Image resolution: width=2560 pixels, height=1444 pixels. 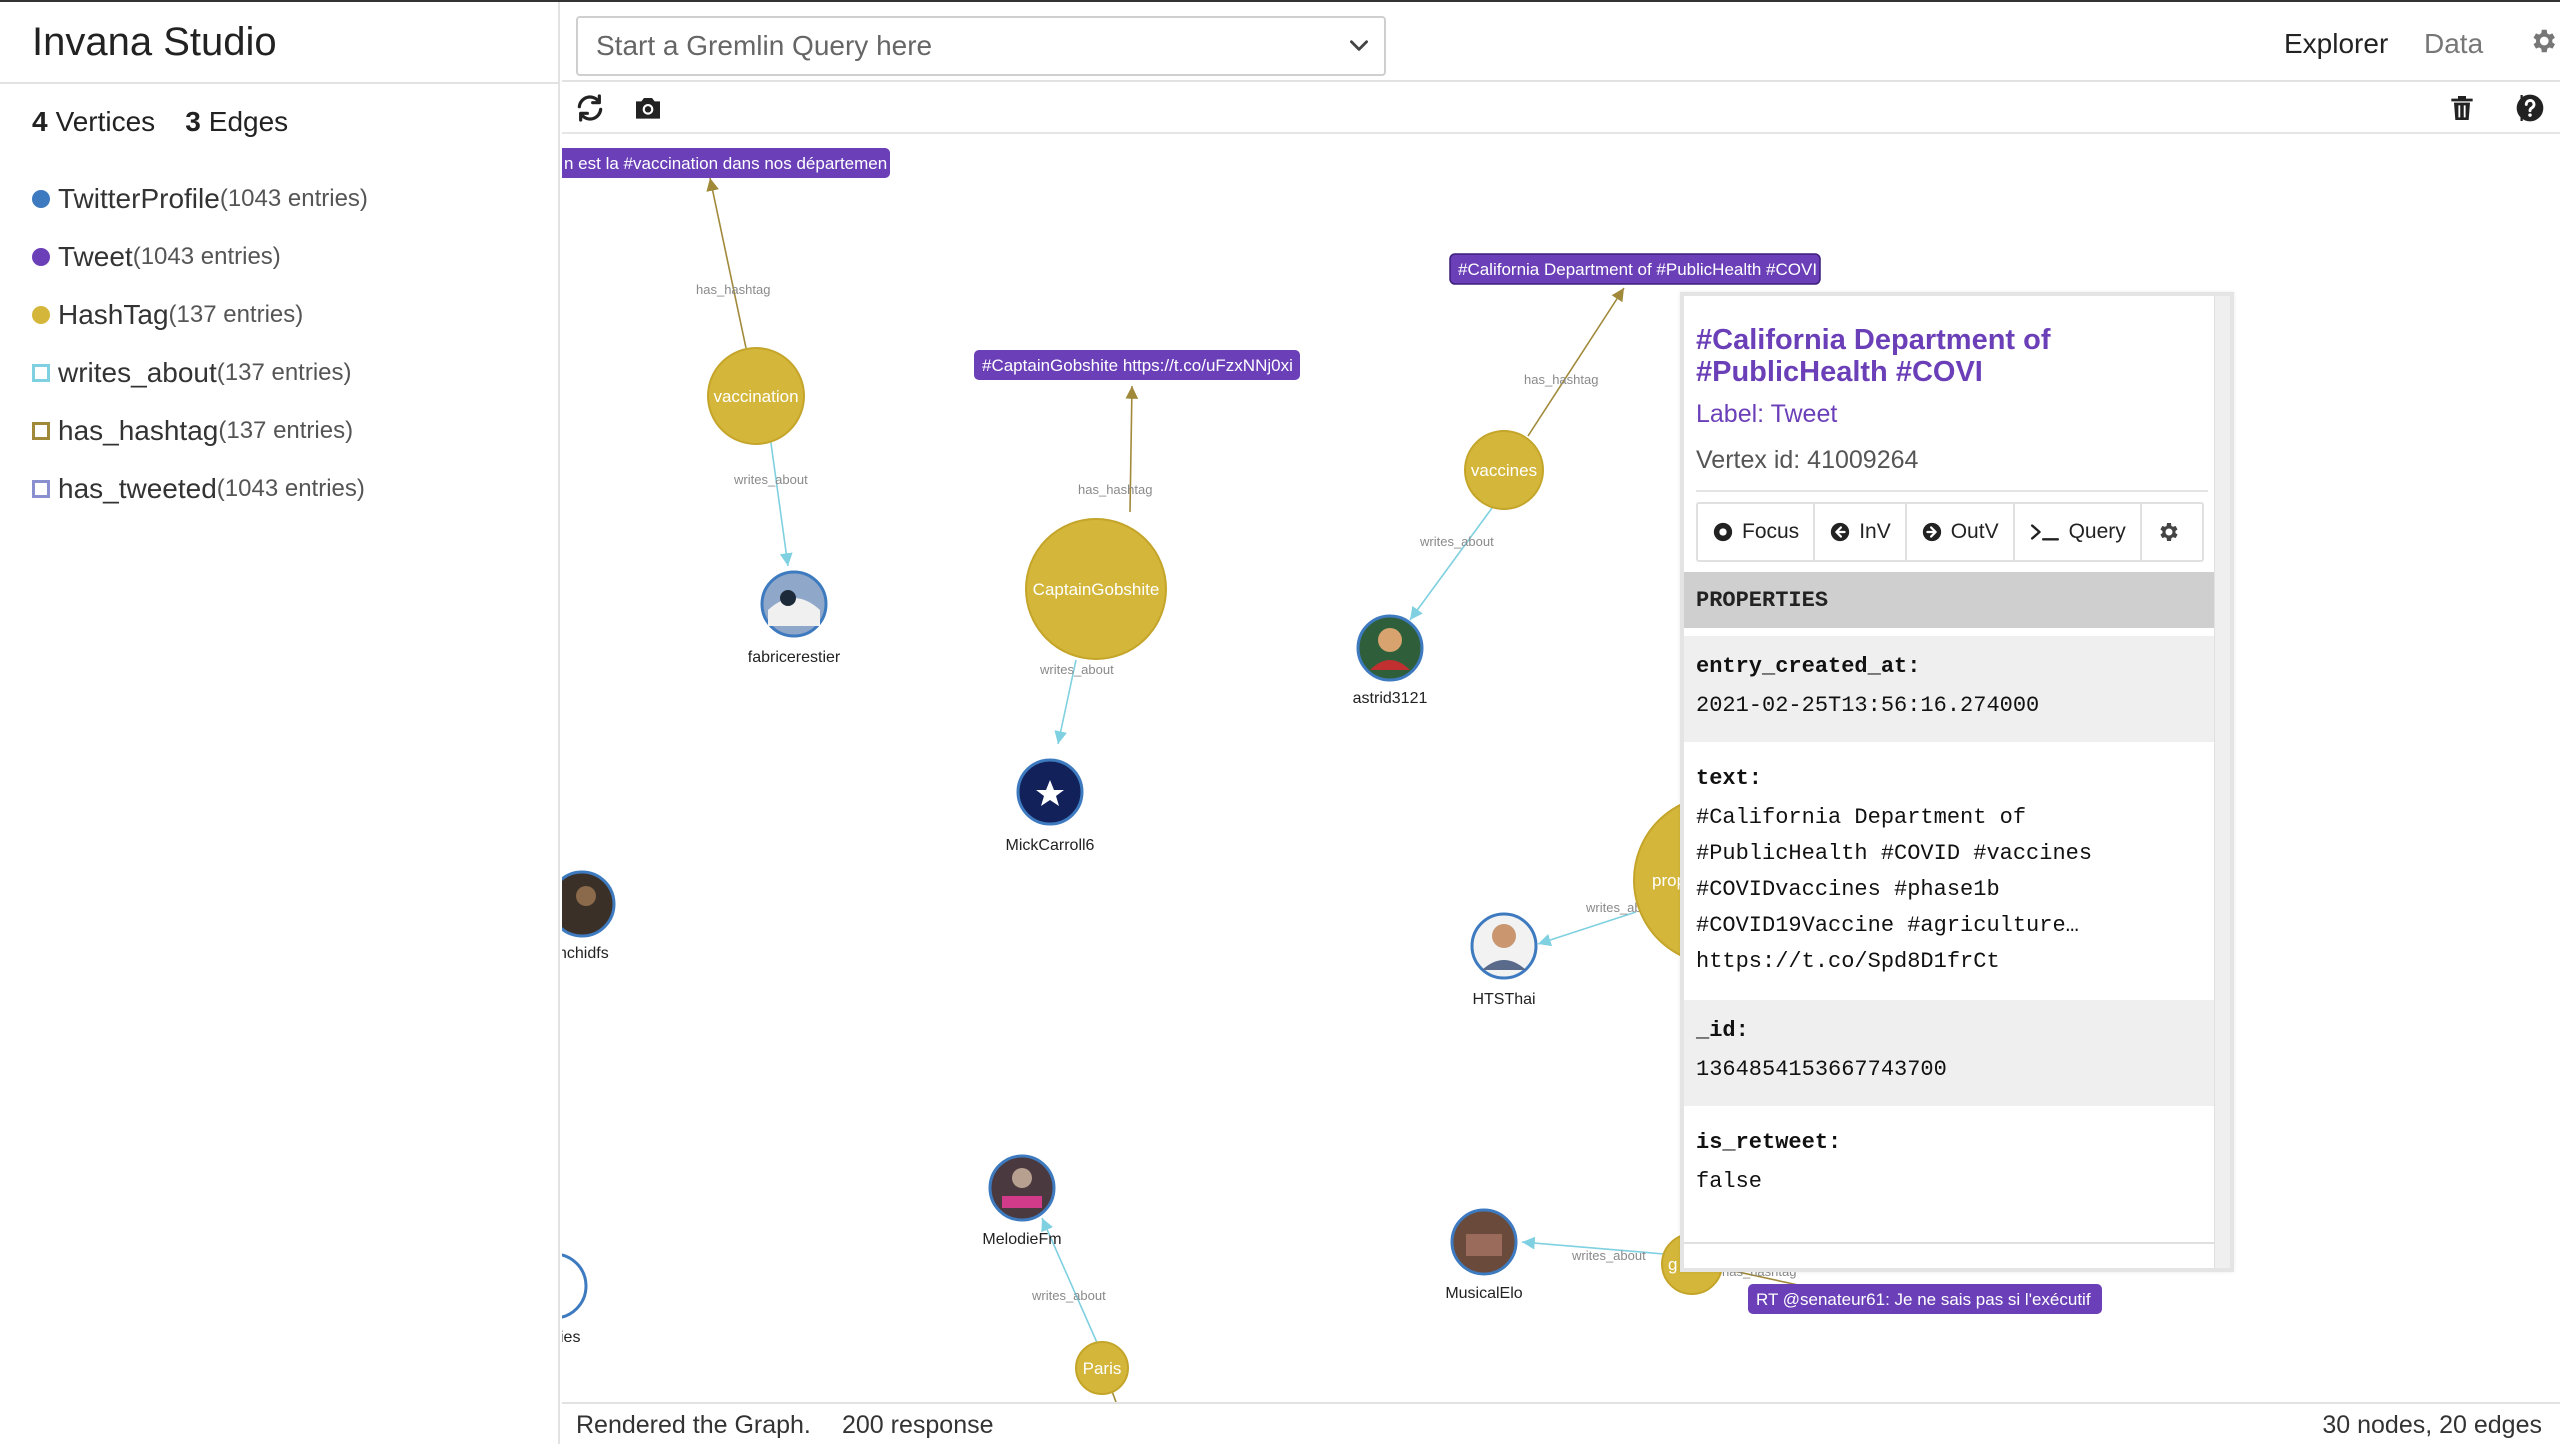 What do you see at coordinates (1021, 1239) in the screenshot?
I see `profile-node-label: MelodieFm` at bounding box center [1021, 1239].